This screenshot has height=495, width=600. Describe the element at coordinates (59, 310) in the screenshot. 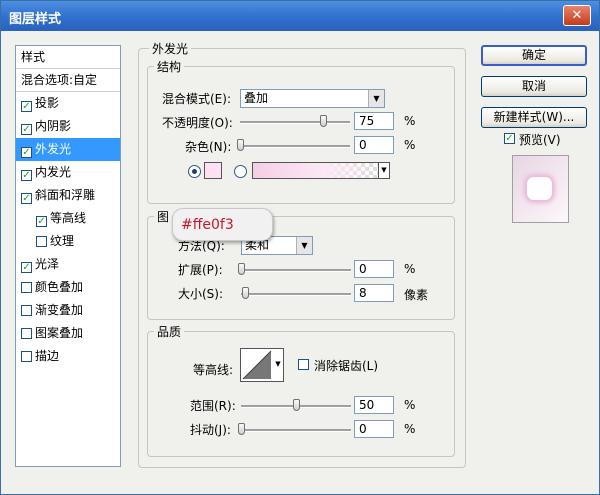

I see `style-item-label: 渐变叠加` at that location.